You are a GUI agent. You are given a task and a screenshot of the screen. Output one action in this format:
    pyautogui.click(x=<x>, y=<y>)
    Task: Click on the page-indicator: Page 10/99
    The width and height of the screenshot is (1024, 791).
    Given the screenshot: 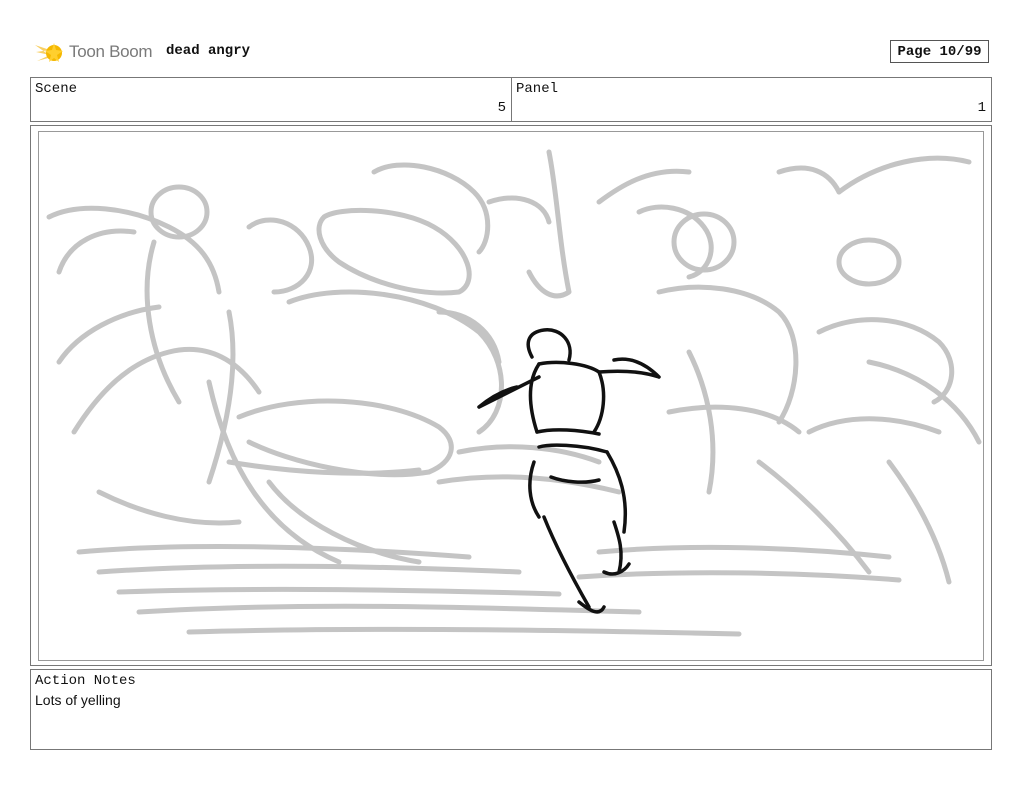 What is the action you would take?
    pyautogui.click(x=939, y=51)
    